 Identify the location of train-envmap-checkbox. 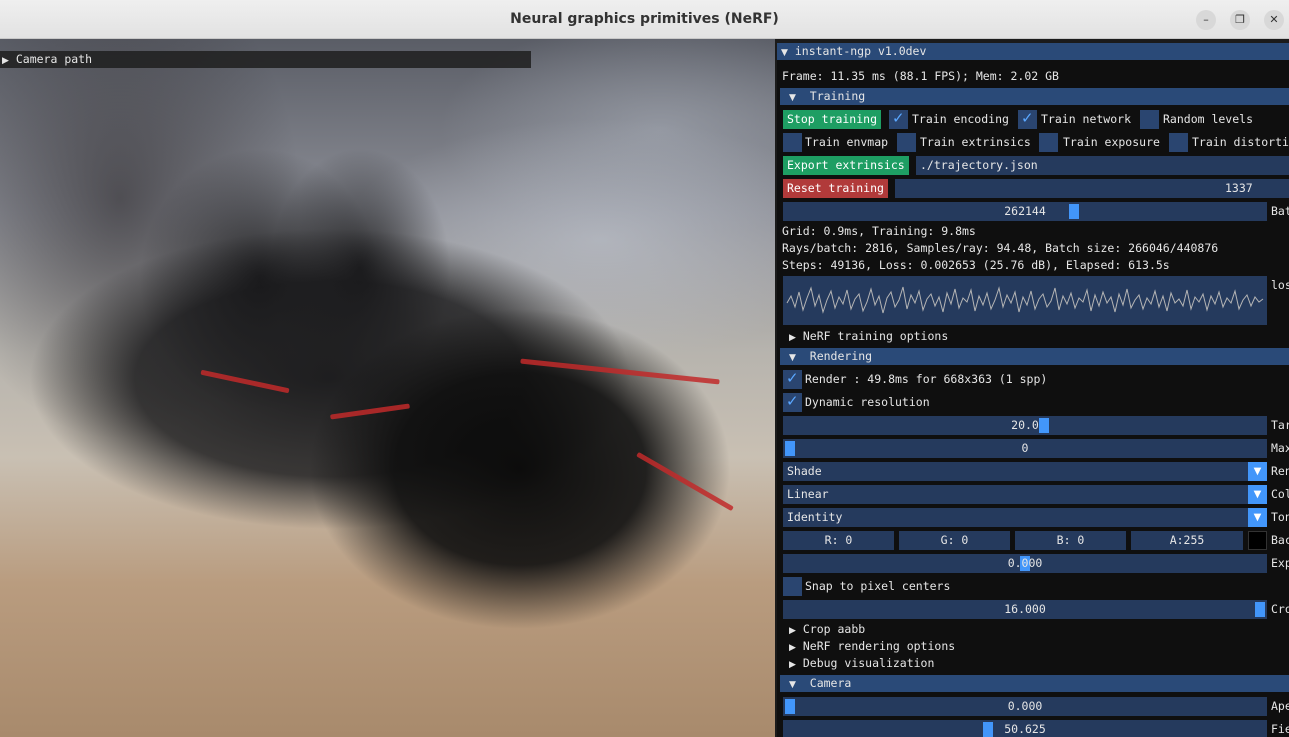
(792, 142).